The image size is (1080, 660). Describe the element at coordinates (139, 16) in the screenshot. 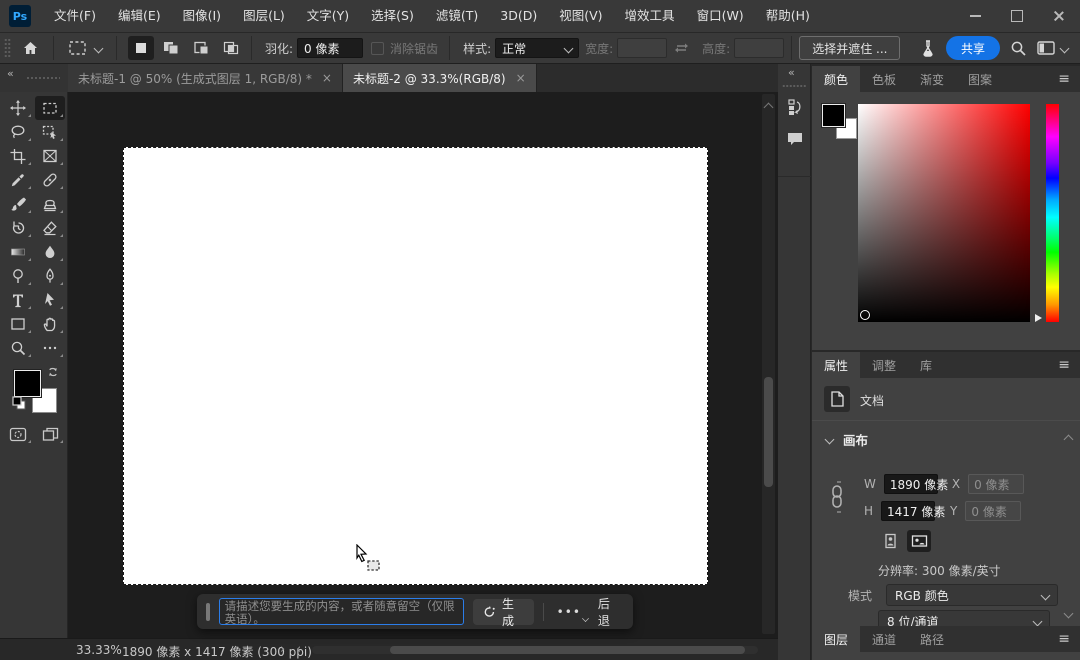

I see `menu-item-1: 编辑(E)` at that location.